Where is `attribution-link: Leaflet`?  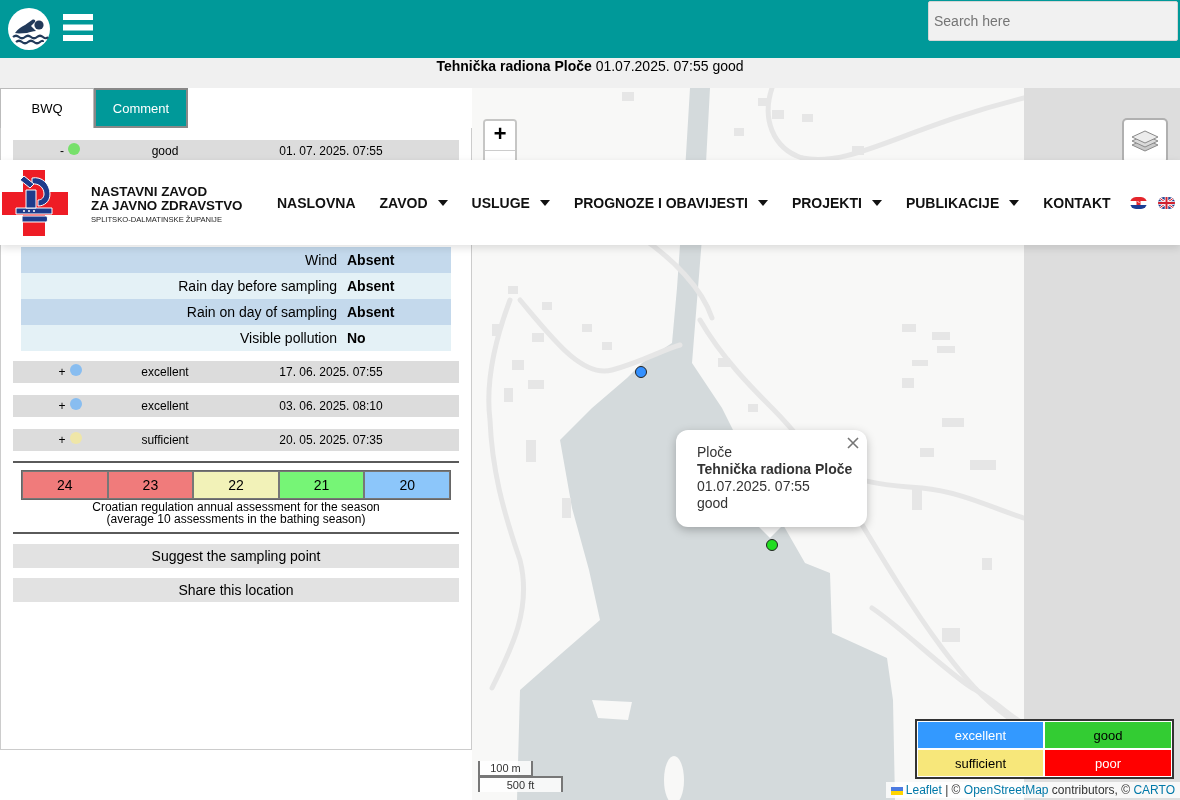 attribution-link: Leaflet is located at coordinates (923, 790).